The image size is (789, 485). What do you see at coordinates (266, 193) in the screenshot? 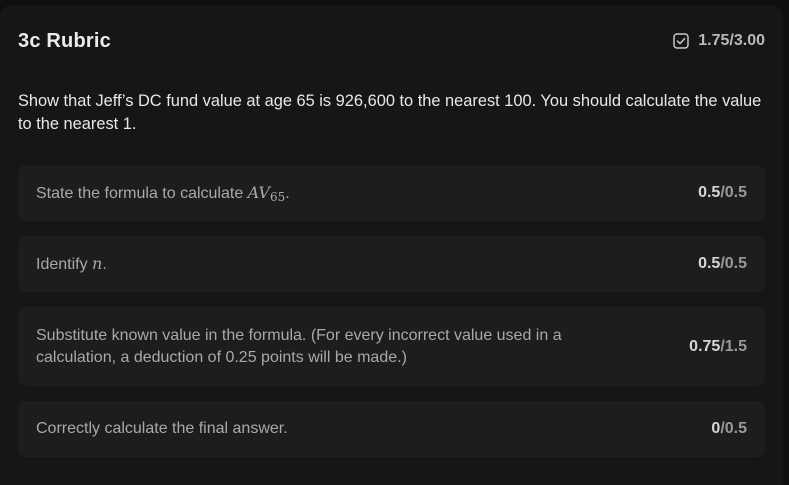
I see `math-expression: AV65` at bounding box center [266, 193].